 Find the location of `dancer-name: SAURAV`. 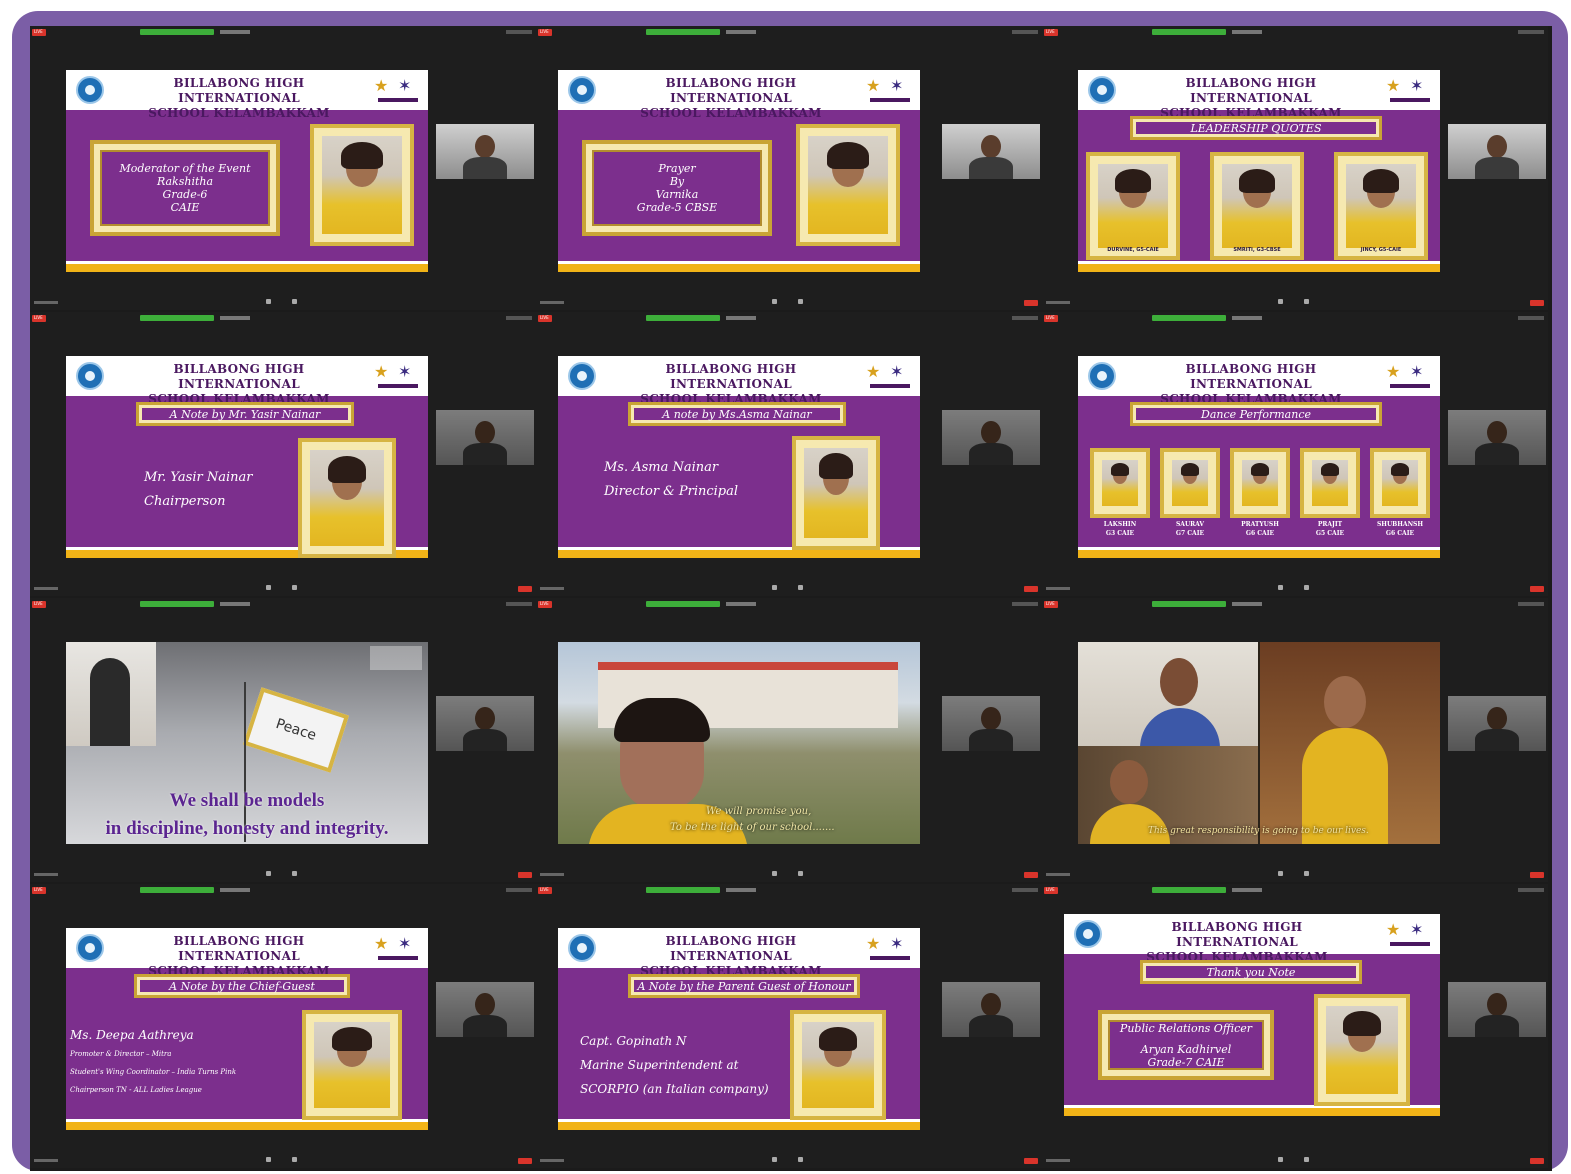

dancer-name: SAURAV is located at coordinates (1190, 524).